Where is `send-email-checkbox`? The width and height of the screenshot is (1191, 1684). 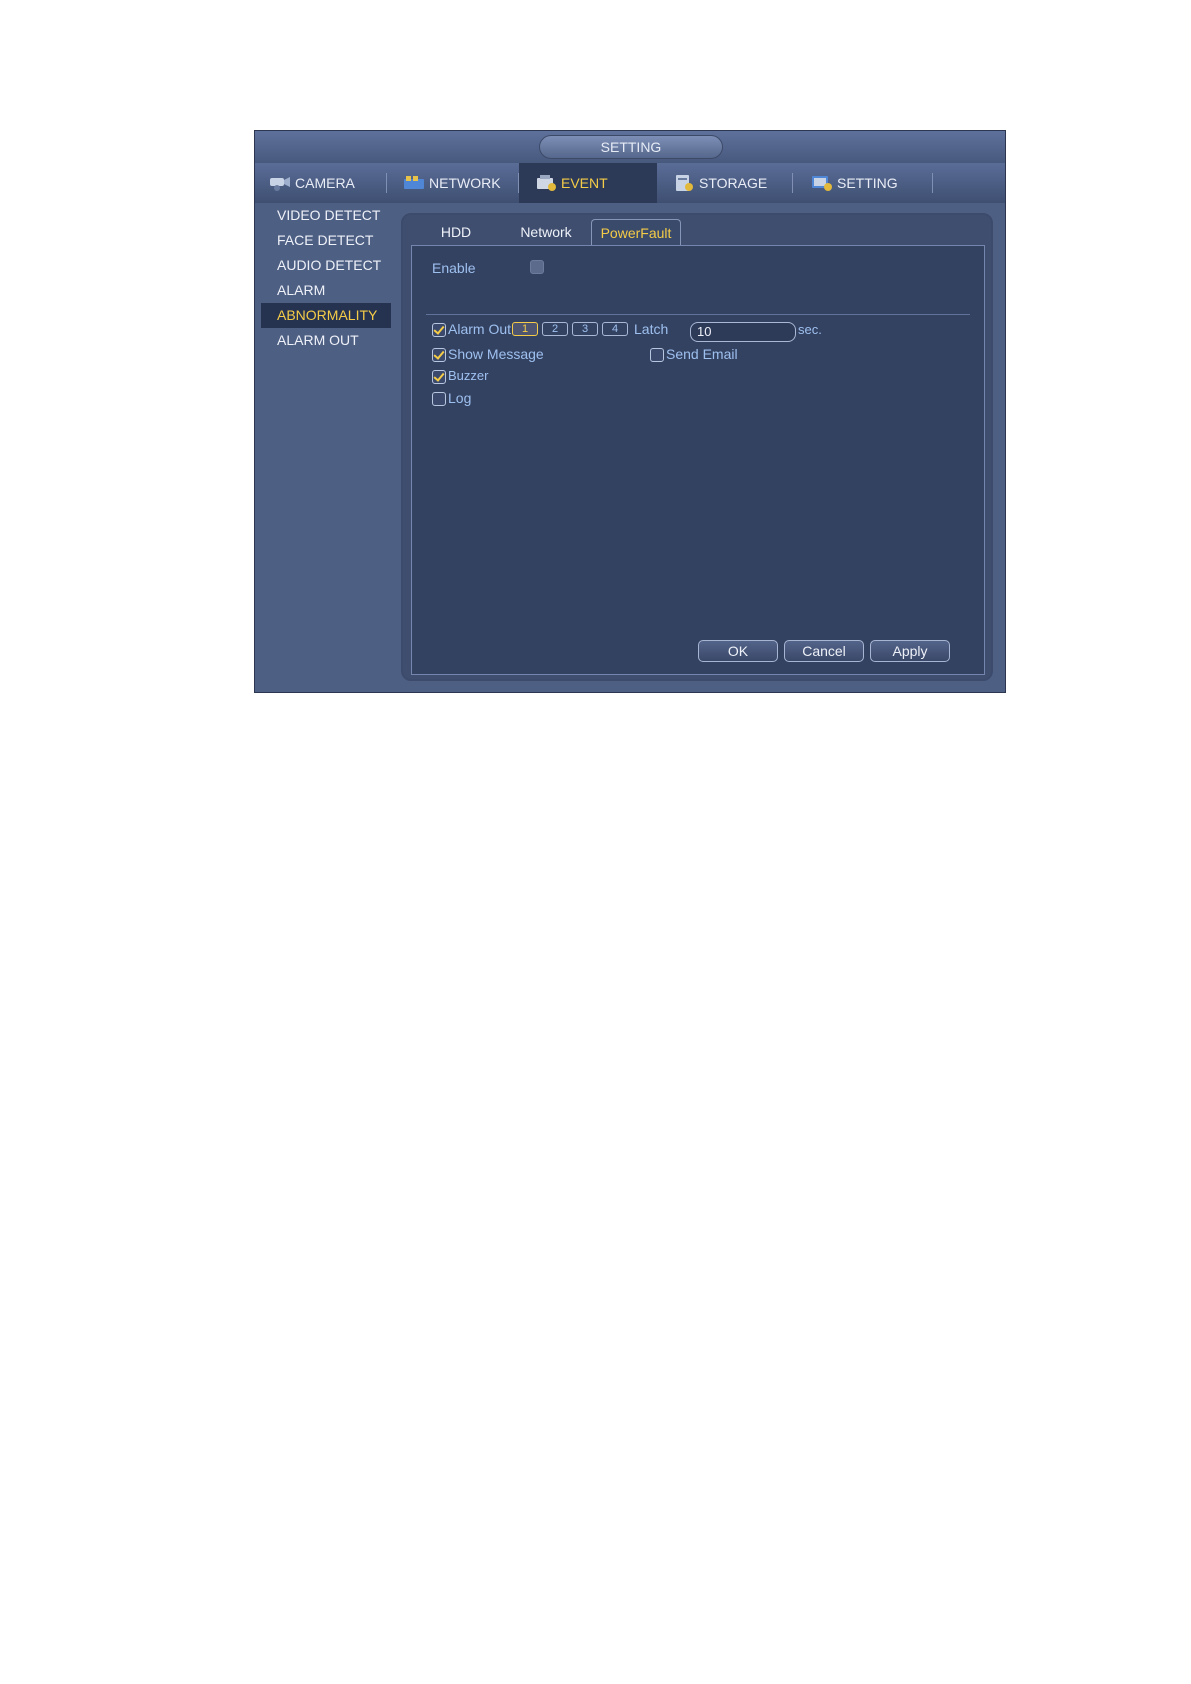
send-email-checkbox is located at coordinates (657, 355).